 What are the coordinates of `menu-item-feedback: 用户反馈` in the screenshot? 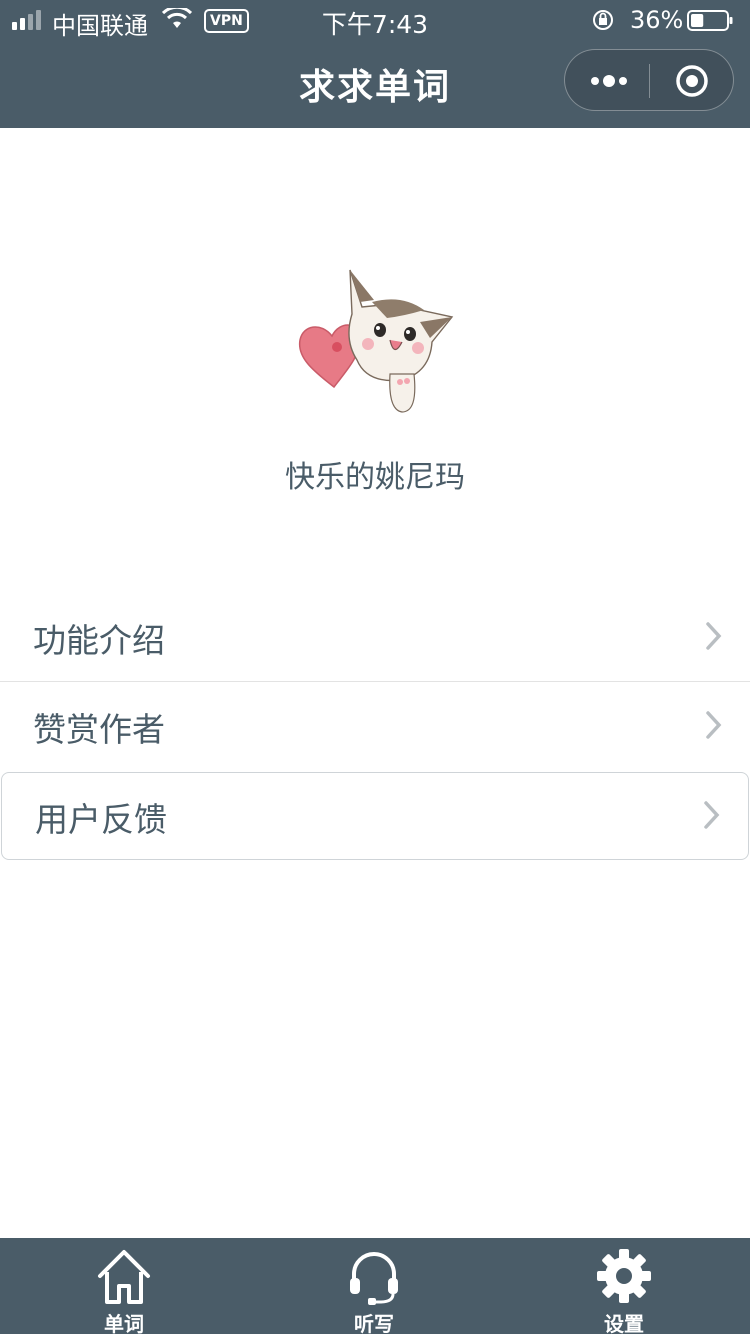 It's located at (375, 816).